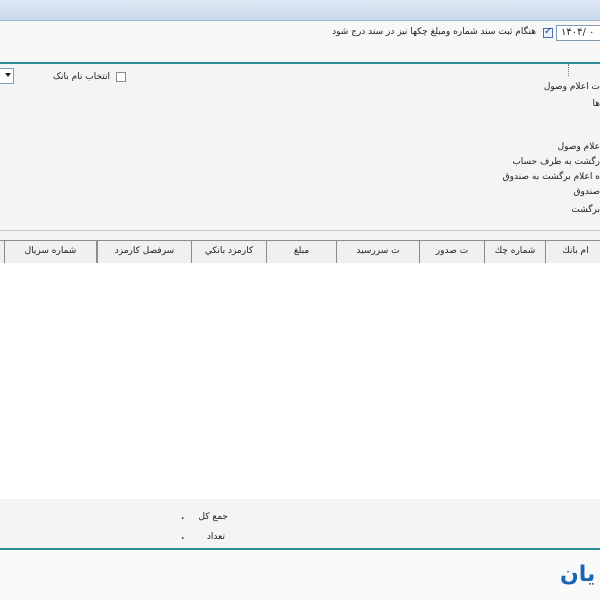 The height and width of the screenshot is (600, 600). Describe the element at coordinates (556, 162) in the screenshot. I see `option-item: رگشت به طرف حساب` at that location.